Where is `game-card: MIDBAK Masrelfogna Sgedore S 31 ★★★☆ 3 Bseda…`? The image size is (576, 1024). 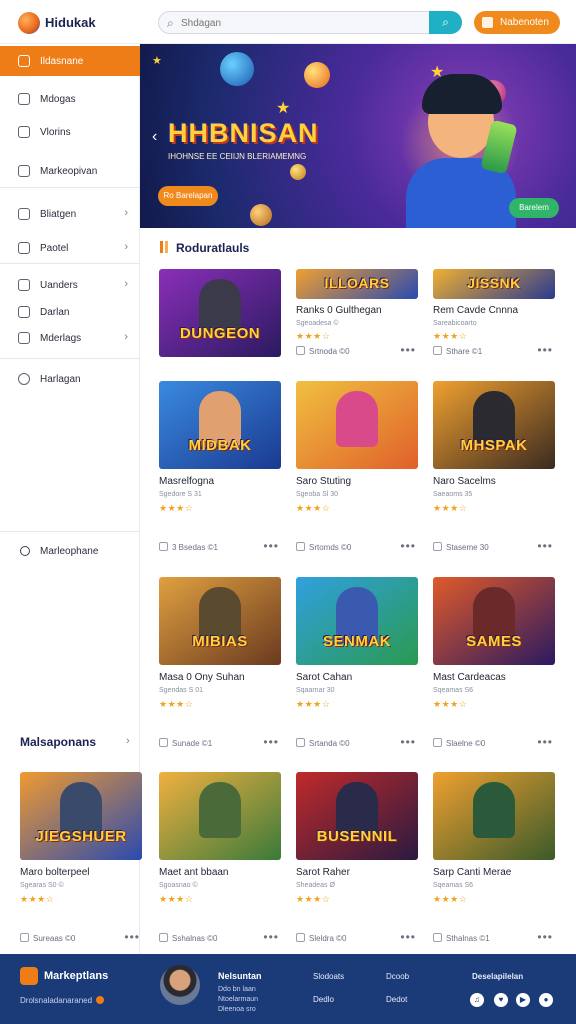 game-card: MIDBAK Masrelfogna Sgedore S 31 ★★★☆ 3 Bseda… is located at coordinates (220, 471).